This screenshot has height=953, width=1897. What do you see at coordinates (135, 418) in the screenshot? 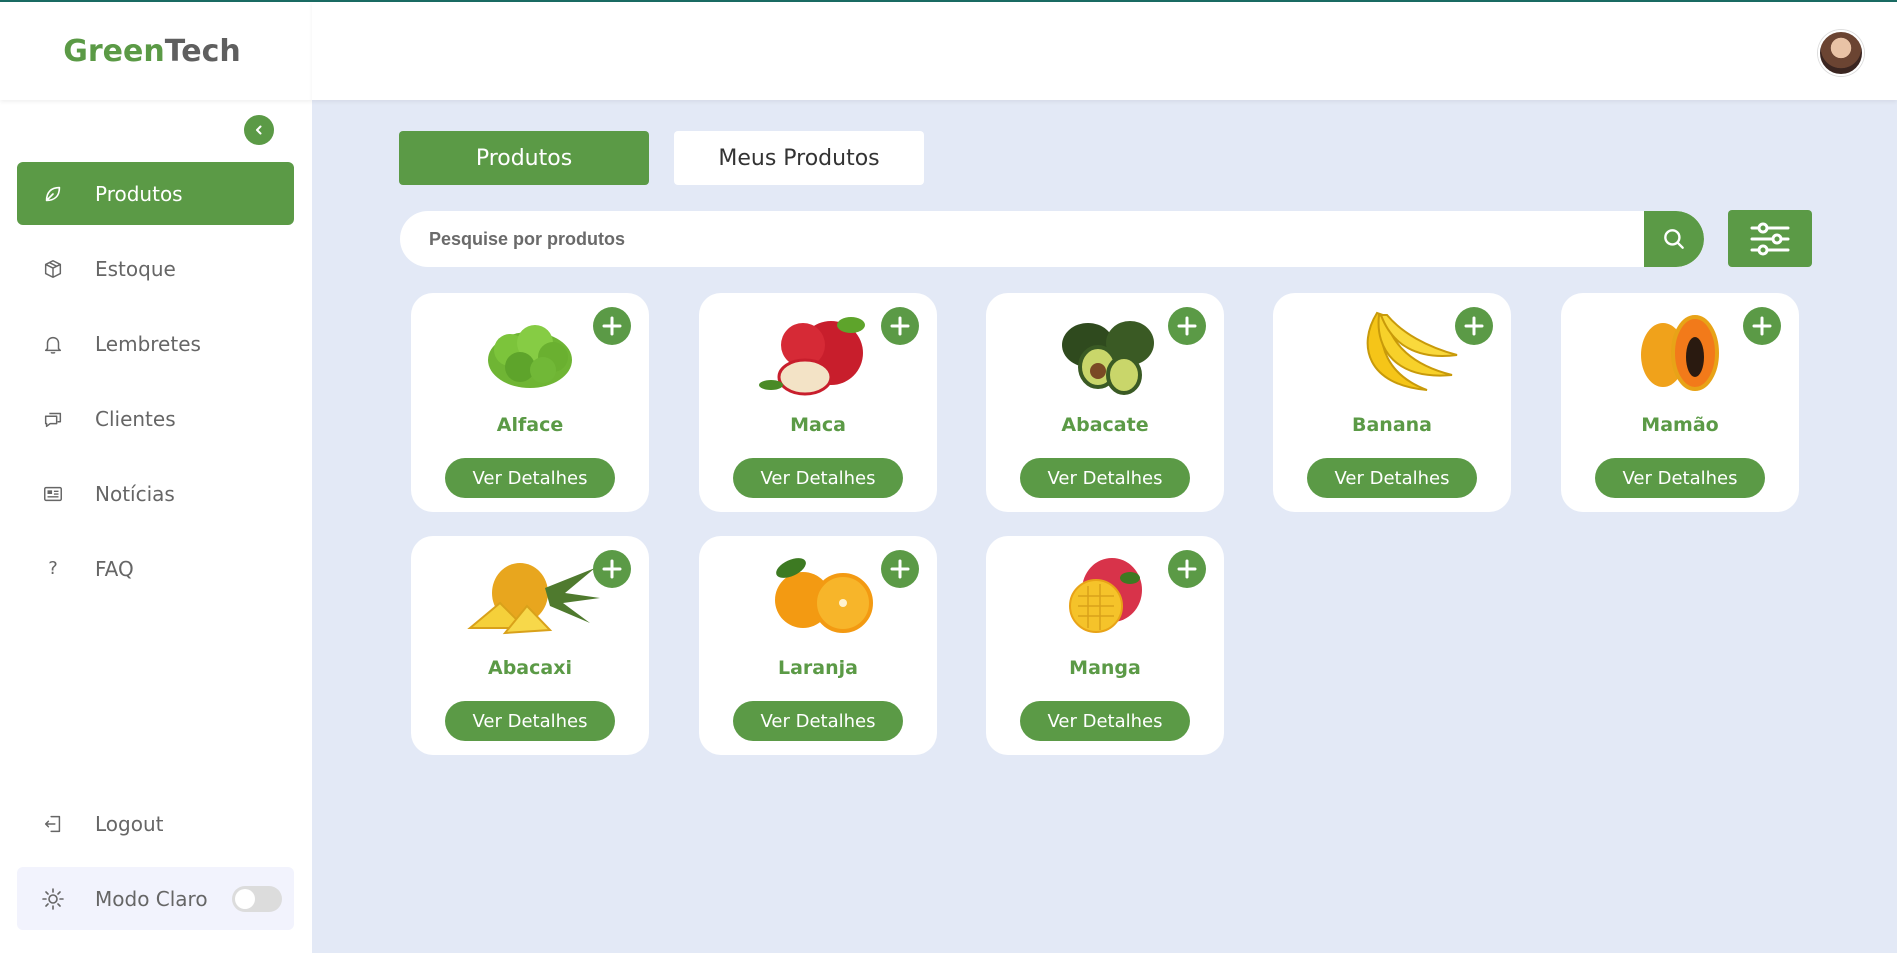
I see `sidebar-item-label: Clientes` at bounding box center [135, 418].